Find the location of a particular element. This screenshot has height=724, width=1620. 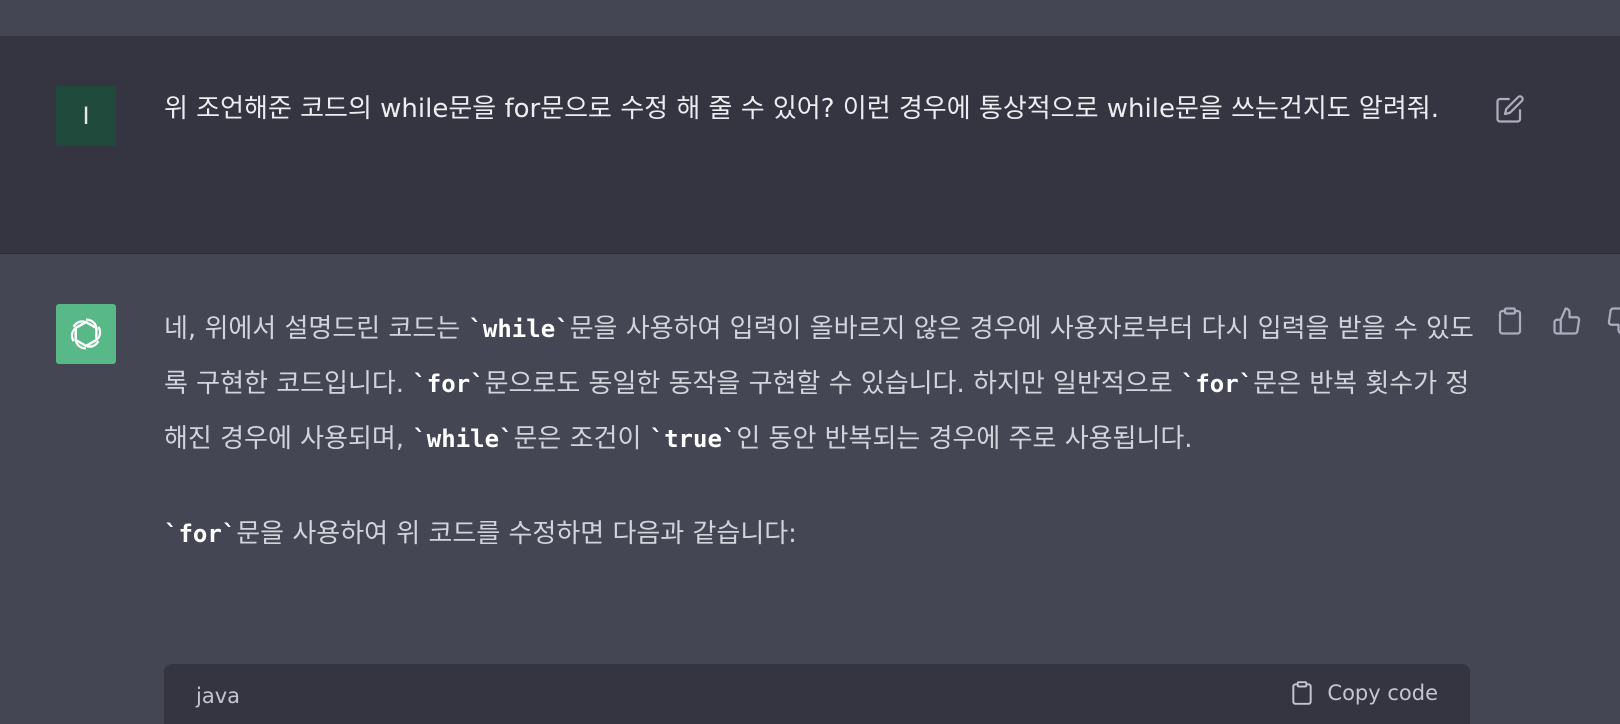

text-segment: 인 동안 반복되는 경우에 주로 사용됩니다. is located at coordinates (964, 439).